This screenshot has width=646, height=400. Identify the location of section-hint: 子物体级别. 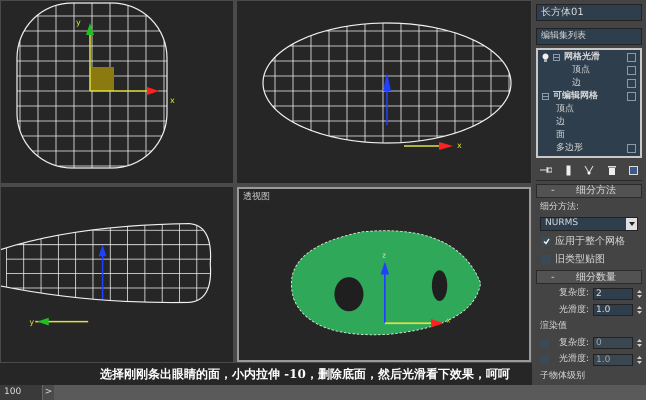
(562, 376).